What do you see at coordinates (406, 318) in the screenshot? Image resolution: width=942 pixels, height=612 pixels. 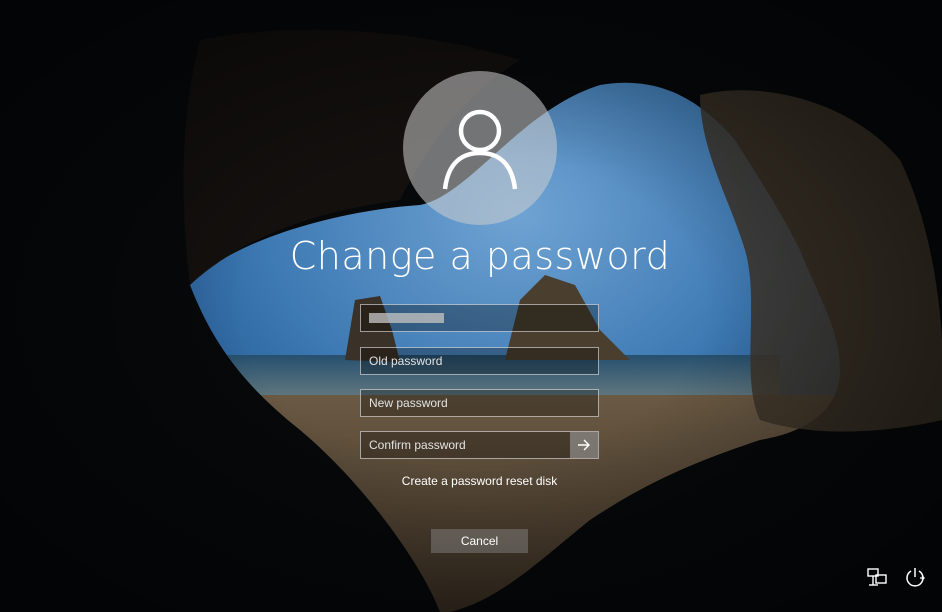 I see `username-redacted` at bounding box center [406, 318].